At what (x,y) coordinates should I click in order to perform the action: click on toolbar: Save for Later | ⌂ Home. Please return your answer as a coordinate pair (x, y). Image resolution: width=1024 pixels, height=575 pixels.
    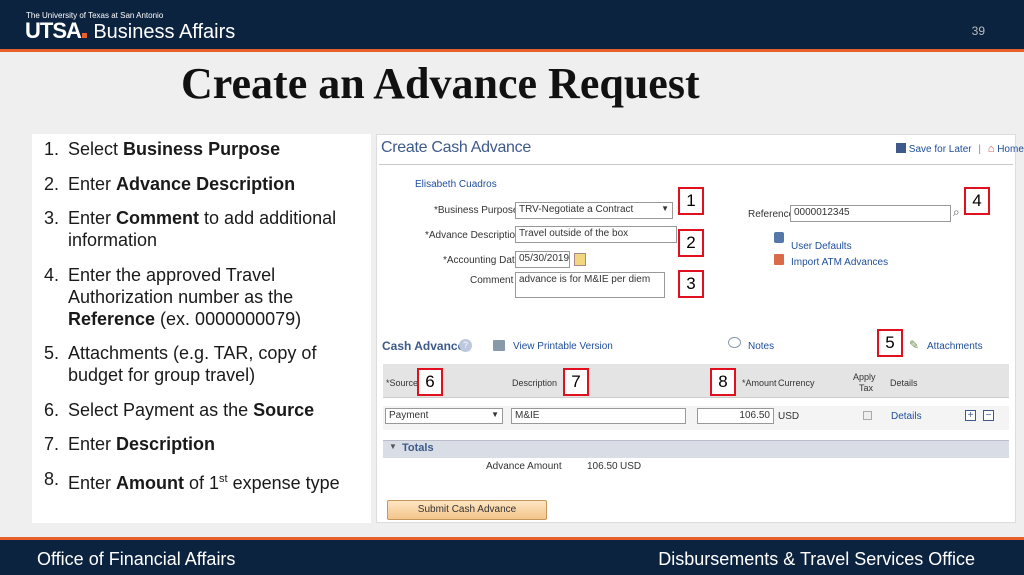
    Looking at the image, I should click on (960, 149).